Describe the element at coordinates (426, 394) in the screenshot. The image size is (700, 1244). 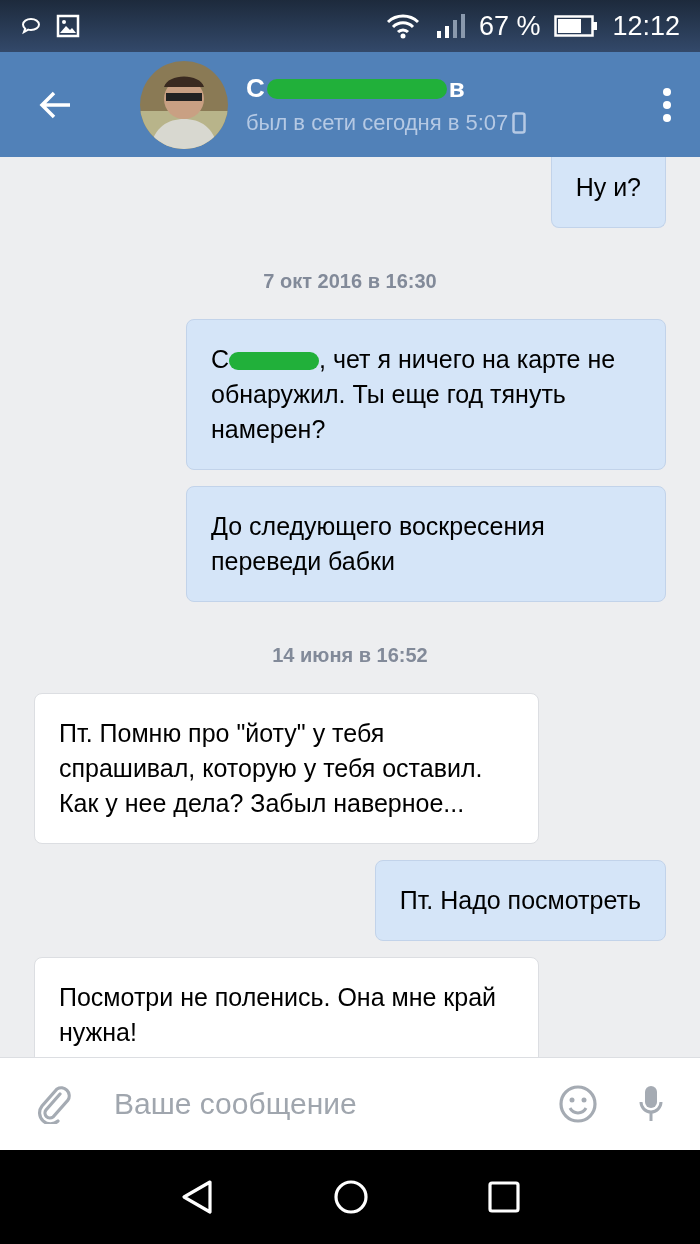
I see `outgoing-message: С , чет я ничего на карте не обнаружил. Ты еще год тянуть намерен?` at that location.